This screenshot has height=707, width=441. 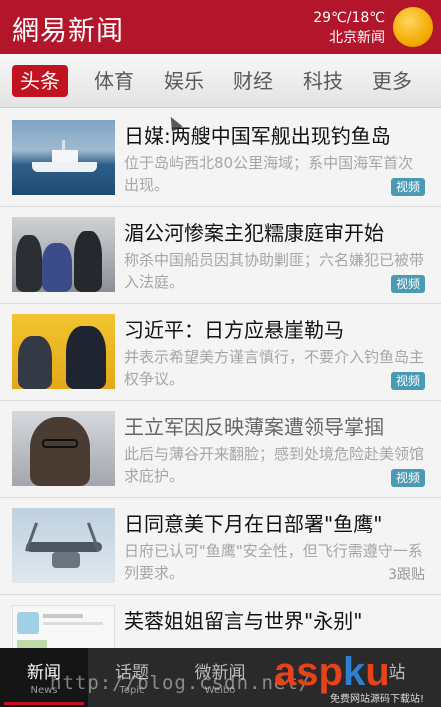 What do you see at coordinates (253, 524) in the screenshot?
I see `news-title: 日同意美下月在日部署"鱼鹰"` at bounding box center [253, 524].